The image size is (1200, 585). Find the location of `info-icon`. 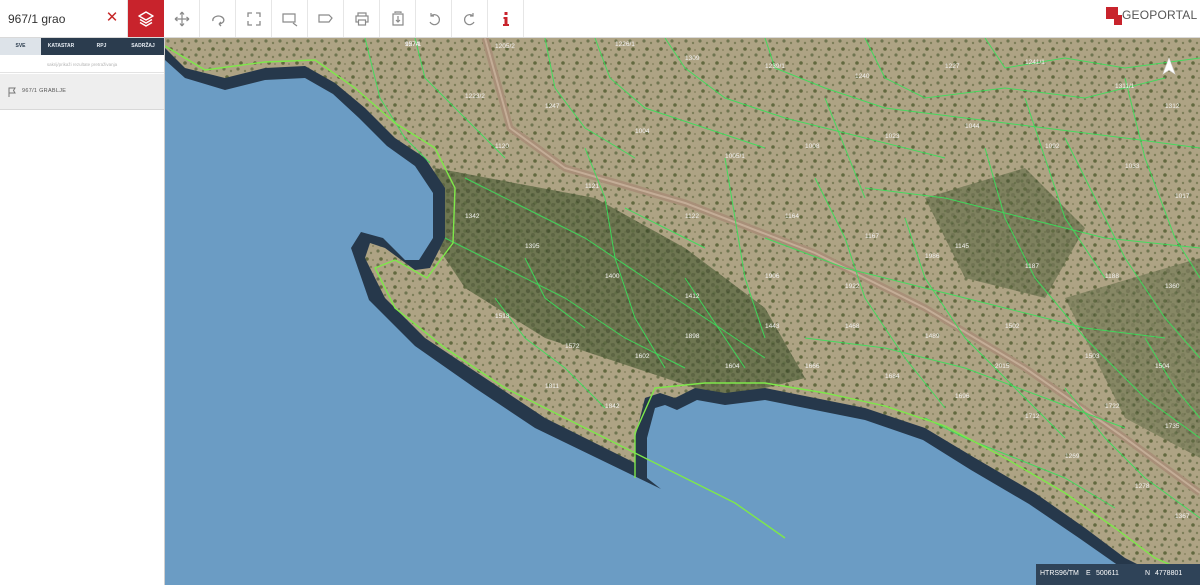

info-icon is located at coordinates (505, 18).